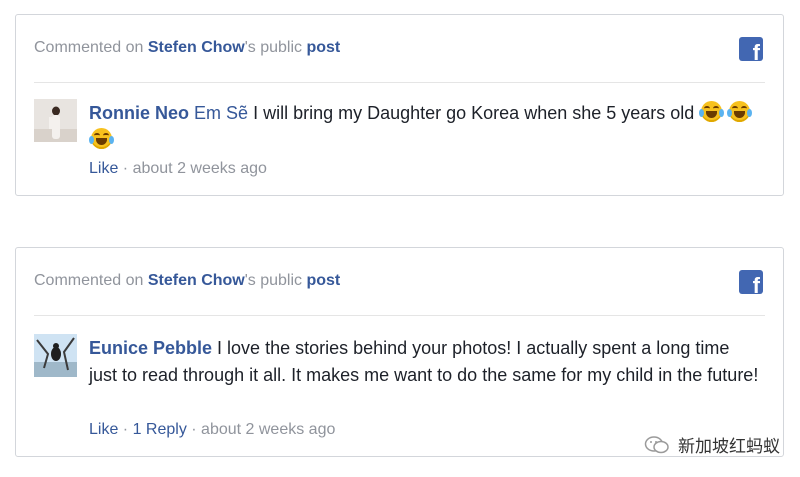 The image size is (800, 477). What do you see at coordinates (729, 446) in the screenshot?
I see `watermark-text: 新加坡红蚂蚁` at bounding box center [729, 446].